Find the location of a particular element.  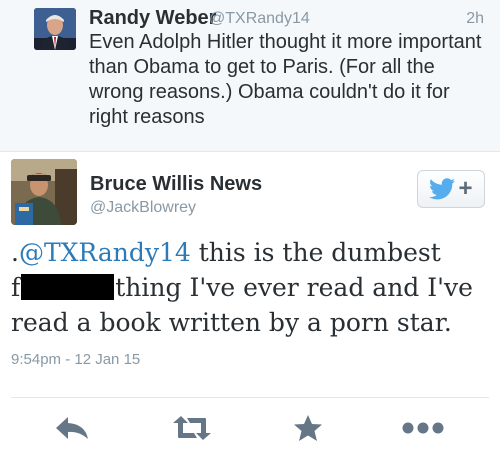

favorite-star-icon is located at coordinates (308, 428).